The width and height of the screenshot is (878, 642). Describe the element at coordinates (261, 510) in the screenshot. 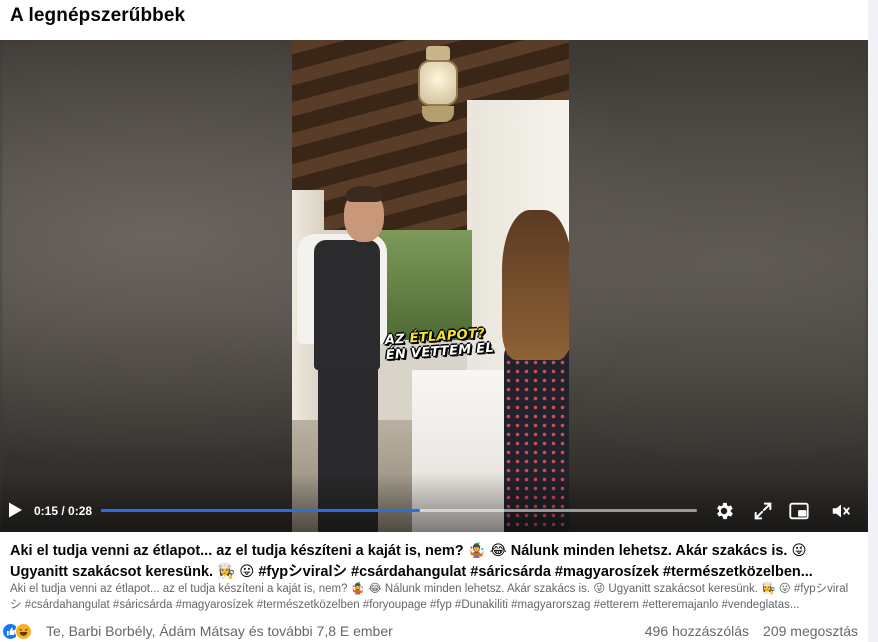

I see `progress-fill` at that location.